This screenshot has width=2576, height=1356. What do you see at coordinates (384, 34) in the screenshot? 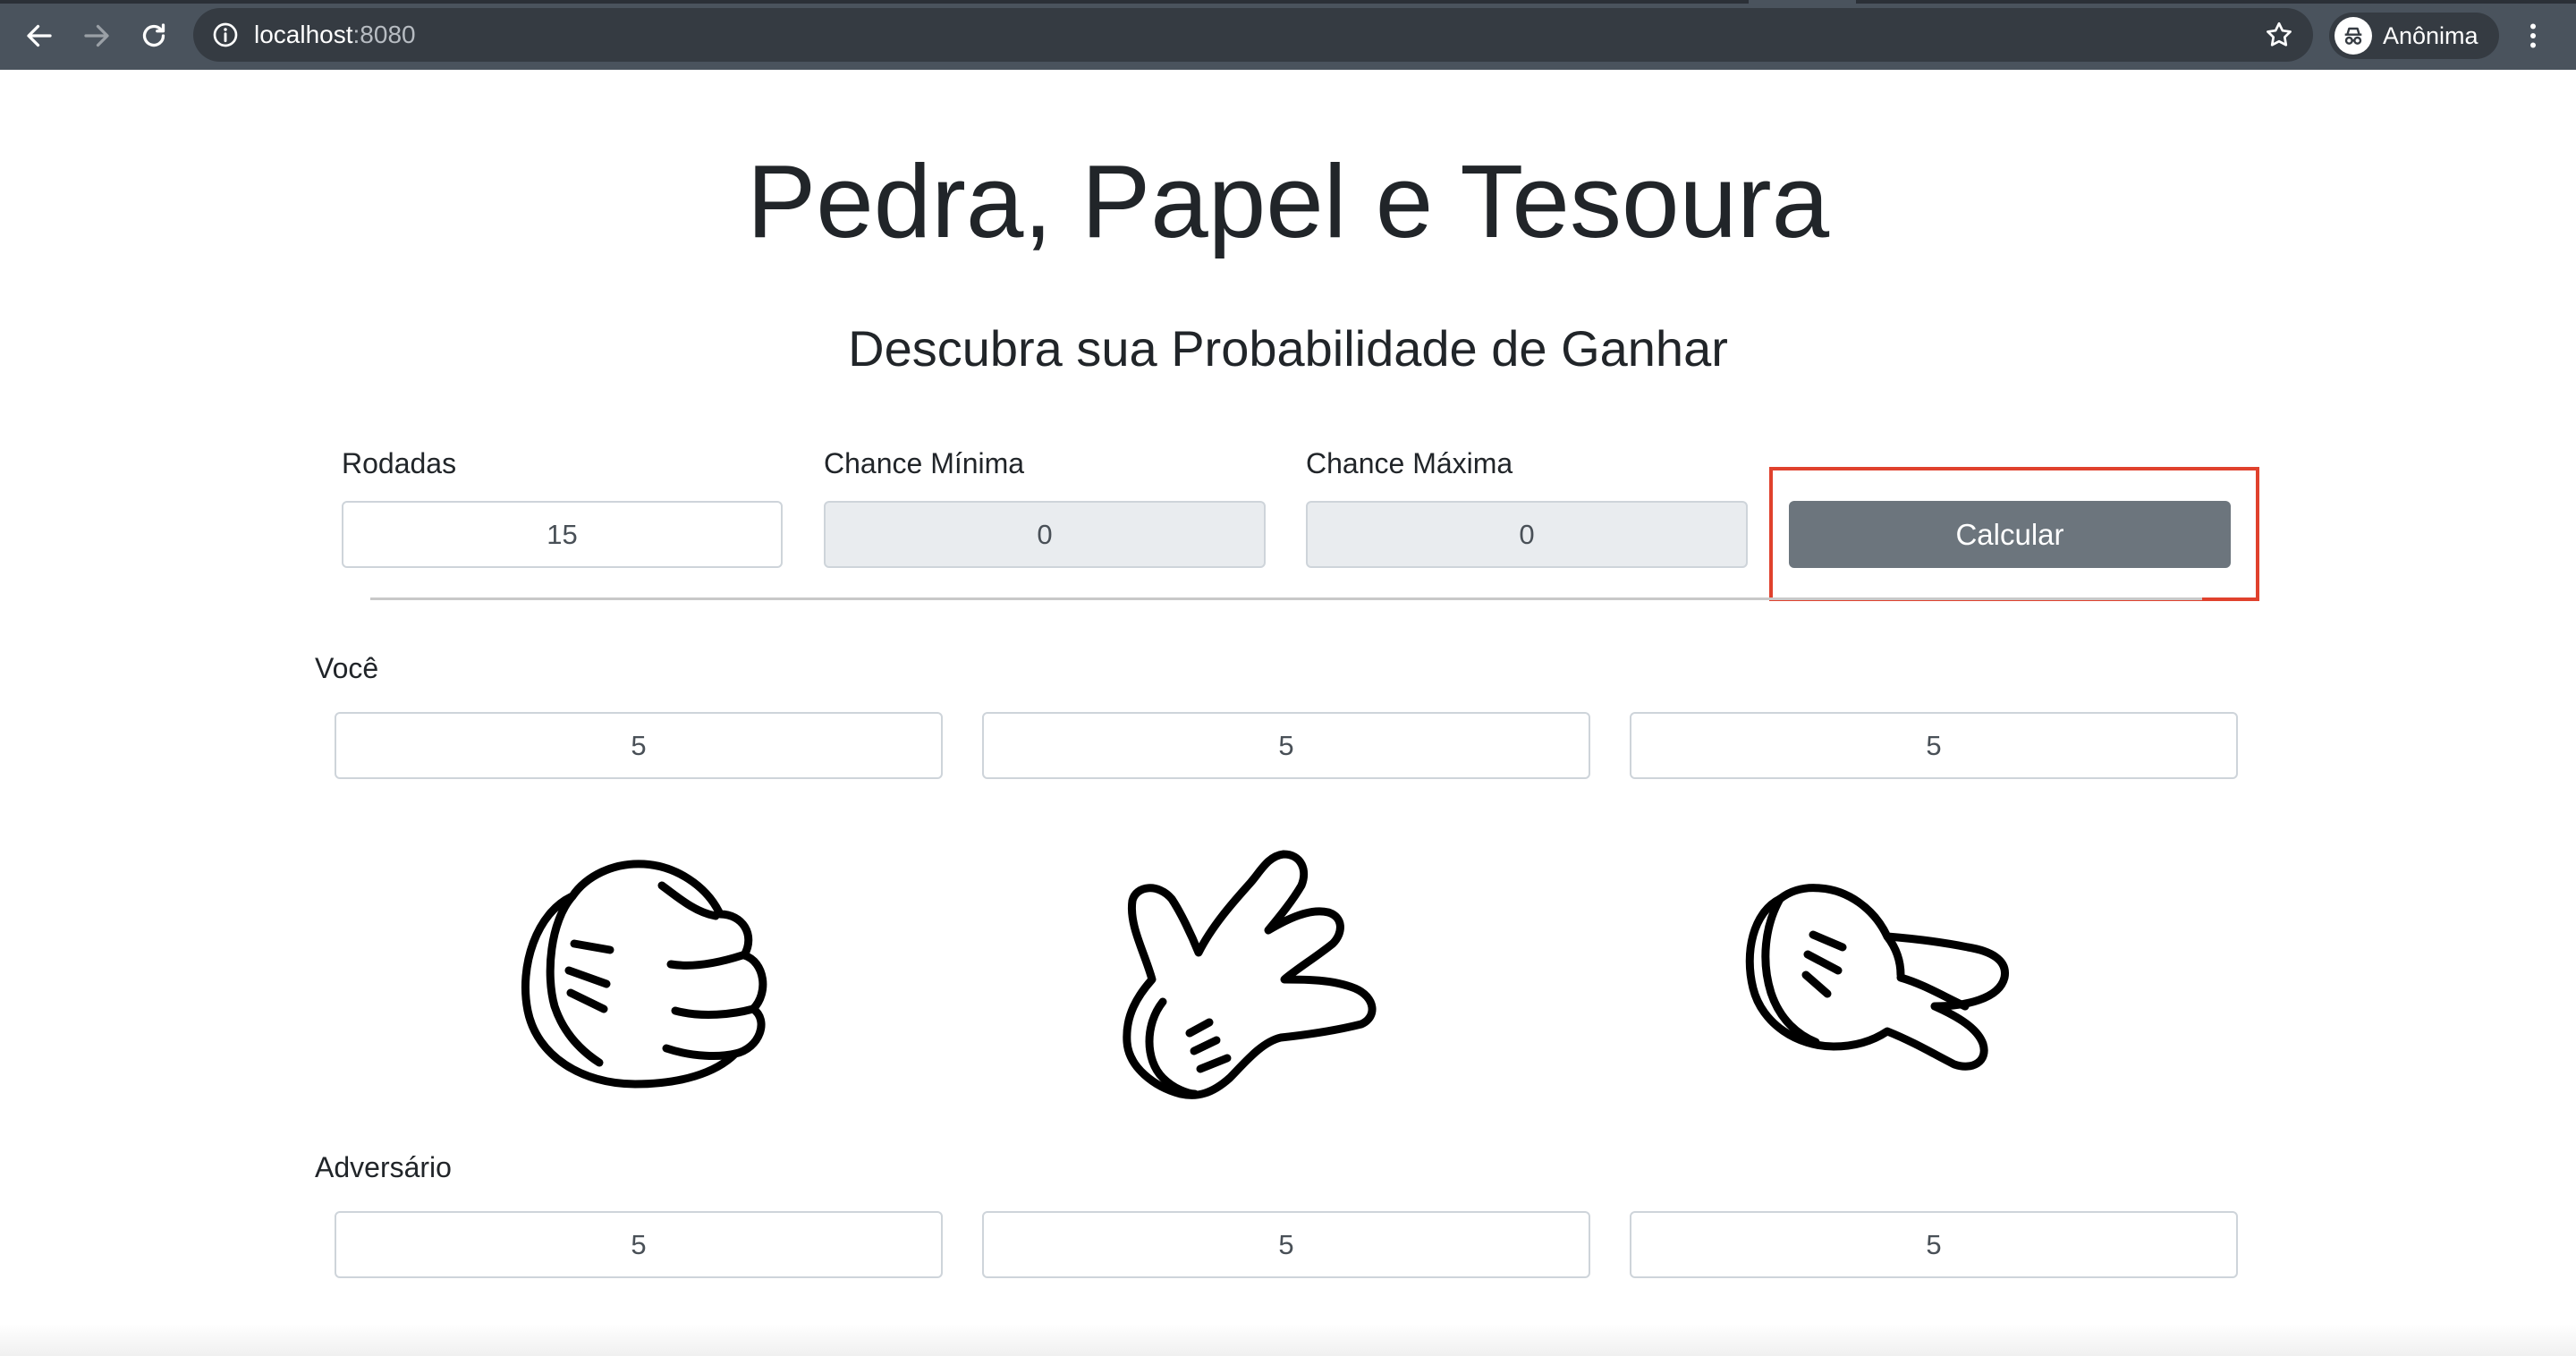
I see `url-port: :8080` at bounding box center [384, 34].